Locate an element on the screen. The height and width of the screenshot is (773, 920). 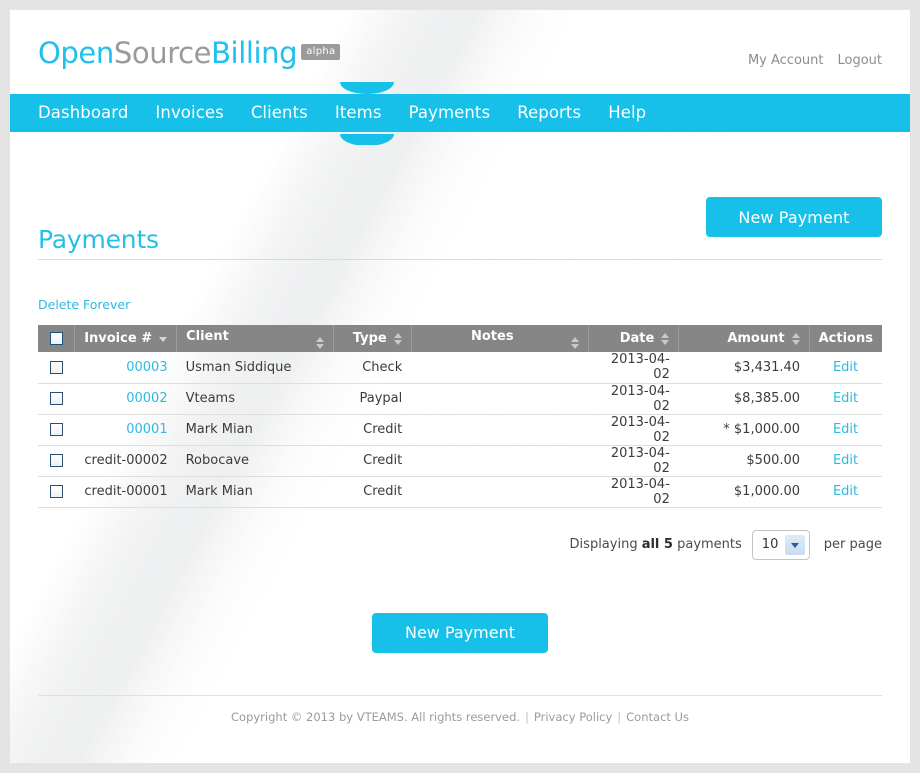
invoice-link: 00002 is located at coordinates (146, 398).